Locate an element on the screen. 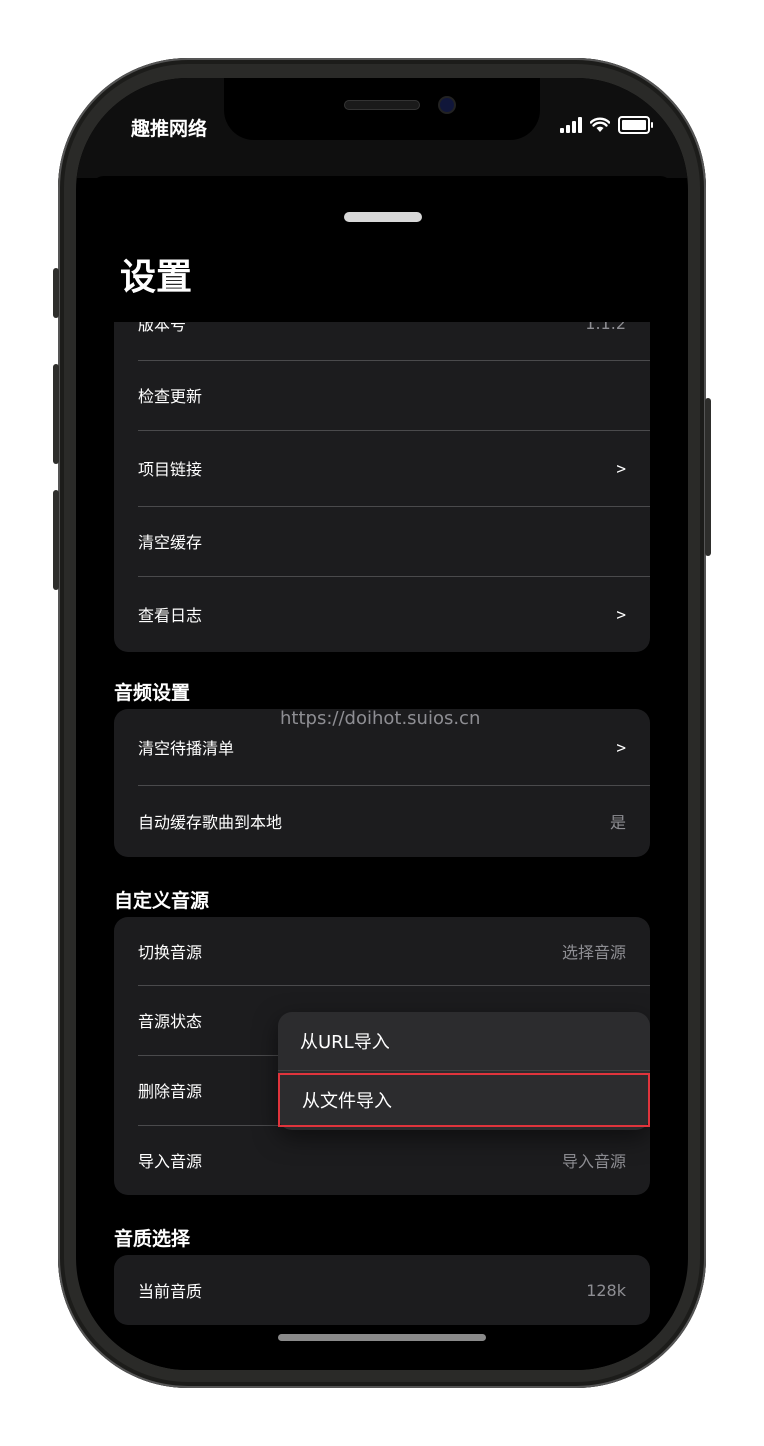 This screenshot has width=764, height=1446. row-value: 1.1.2 is located at coordinates (605, 327).